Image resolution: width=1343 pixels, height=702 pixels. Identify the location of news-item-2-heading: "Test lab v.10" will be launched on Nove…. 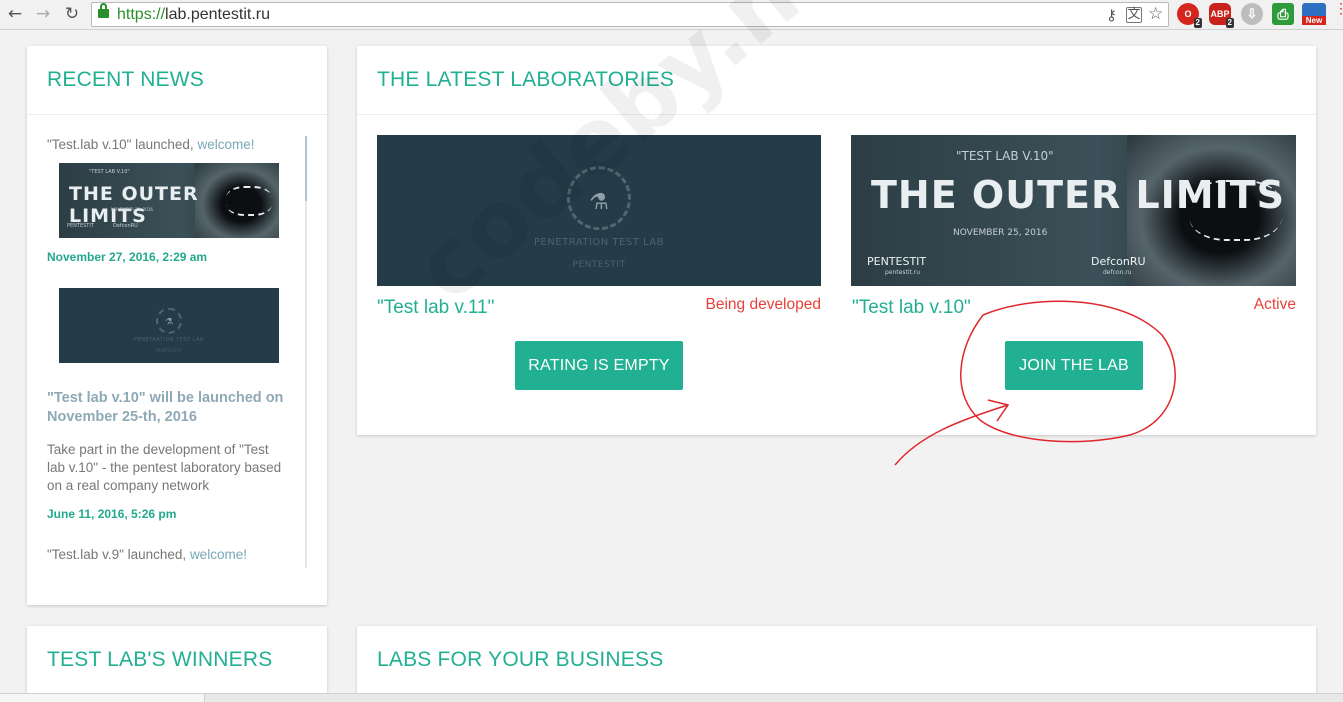
(167, 408).